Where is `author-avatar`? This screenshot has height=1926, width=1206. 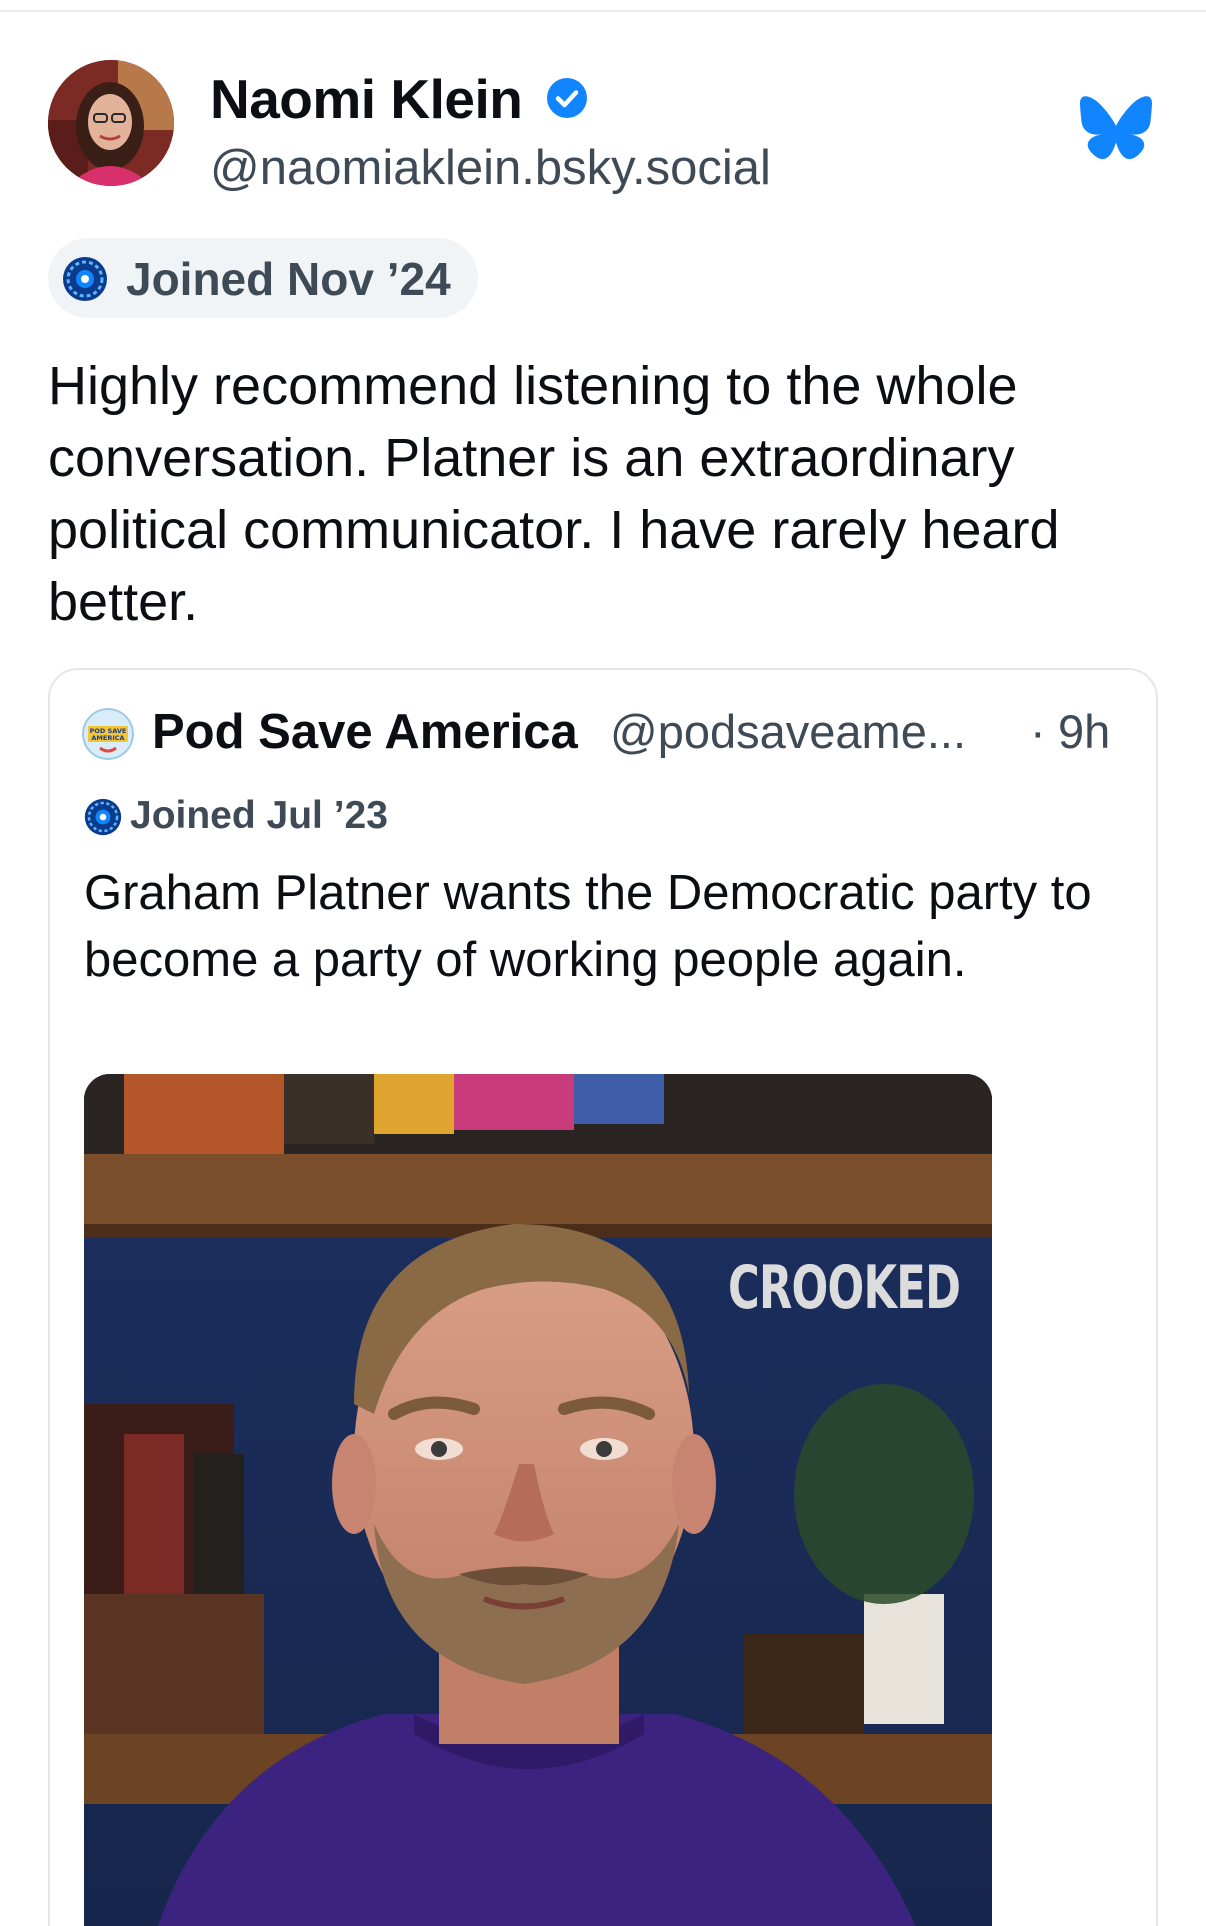 author-avatar is located at coordinates (111, 123).